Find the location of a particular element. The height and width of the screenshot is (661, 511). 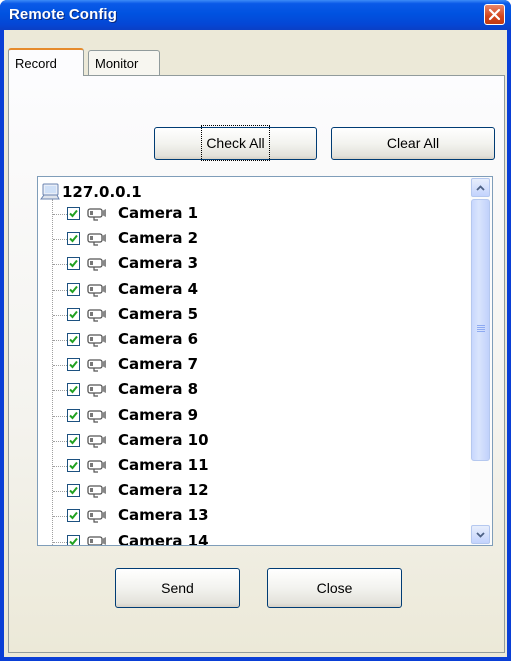

window-title: Remote Config is located at coordinates (63, 14).